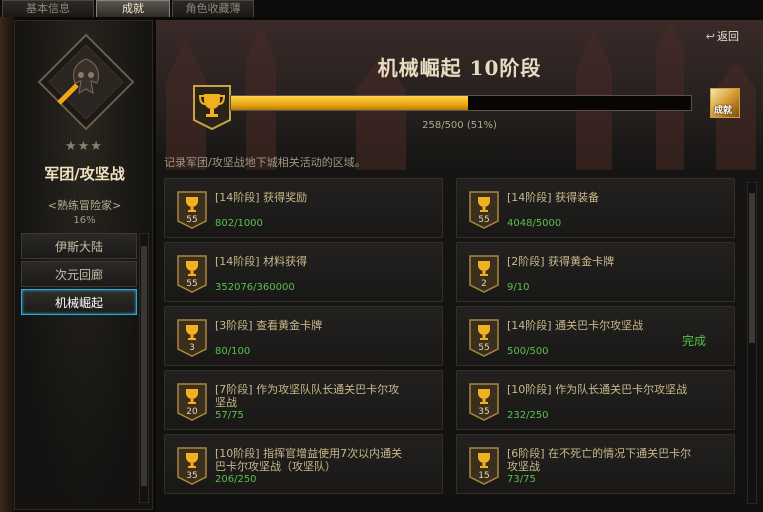 The width and height of the screenshot is (763, 512). Describe the element at coordinates (350, 103) in the screenshot. I see `stage-progress-fill` at that location.